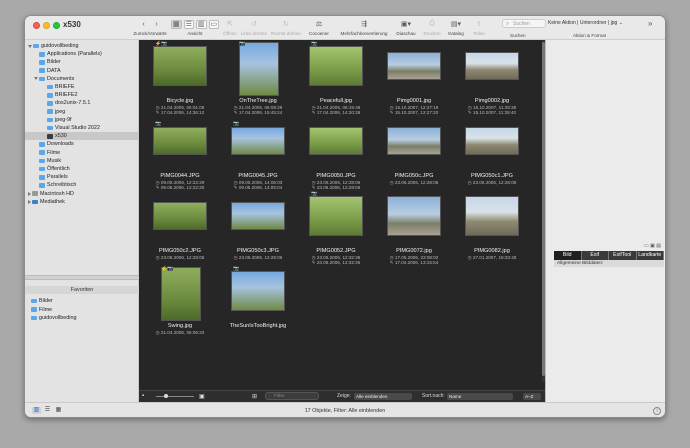 The image size is (690, 448). What do you see at coordinates (82, 153) in the screenshot?
I see `tree-item-filme: Filme` at bounding box center [82, 153].